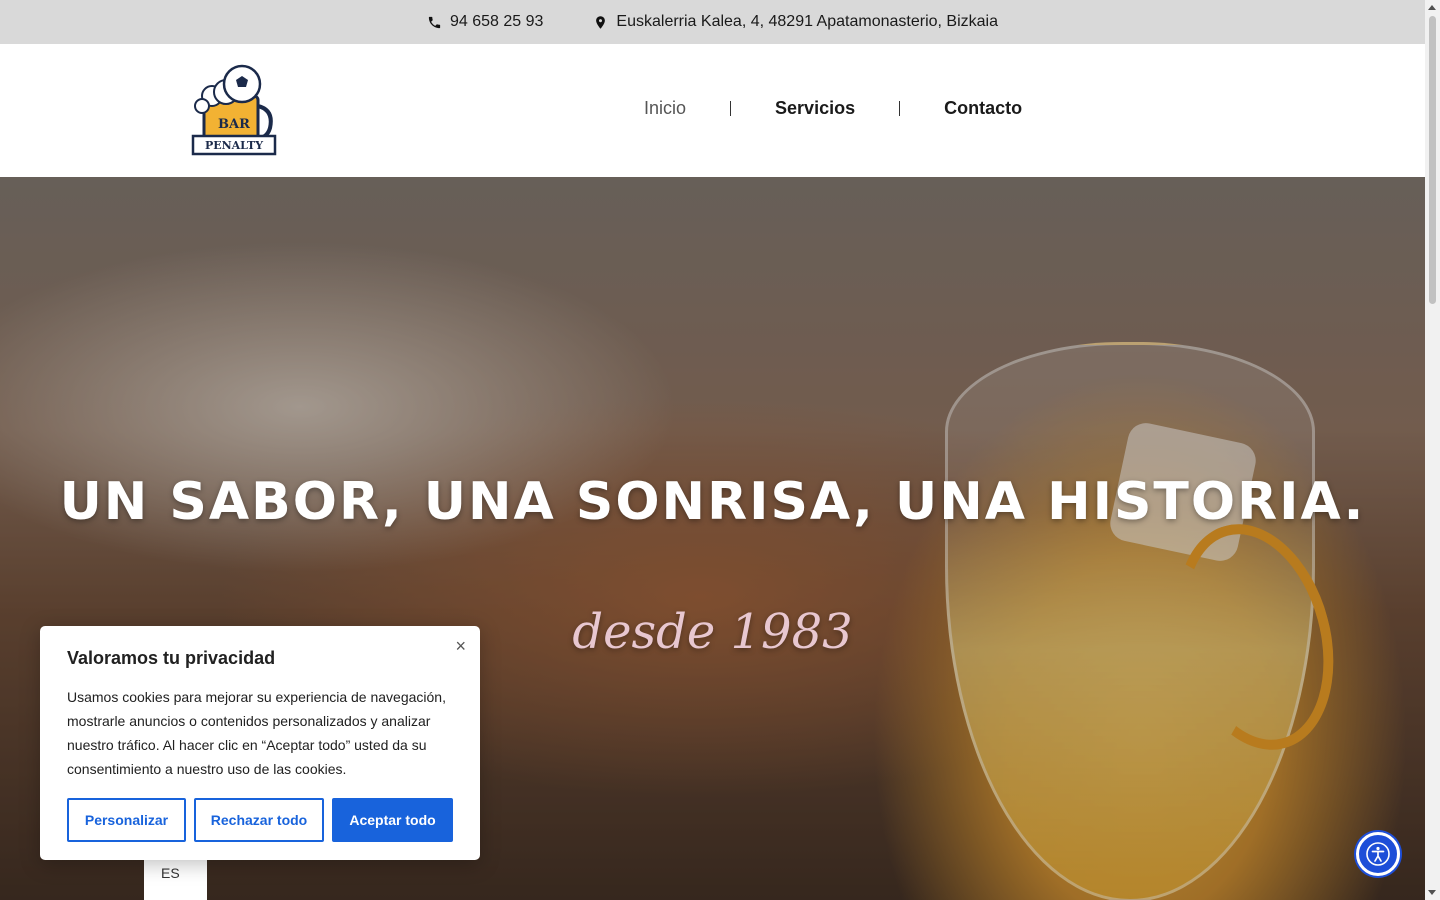 This screenshot has width=1440, height=900. I want to click on scrollbar-thumb, so click(1432, 160).